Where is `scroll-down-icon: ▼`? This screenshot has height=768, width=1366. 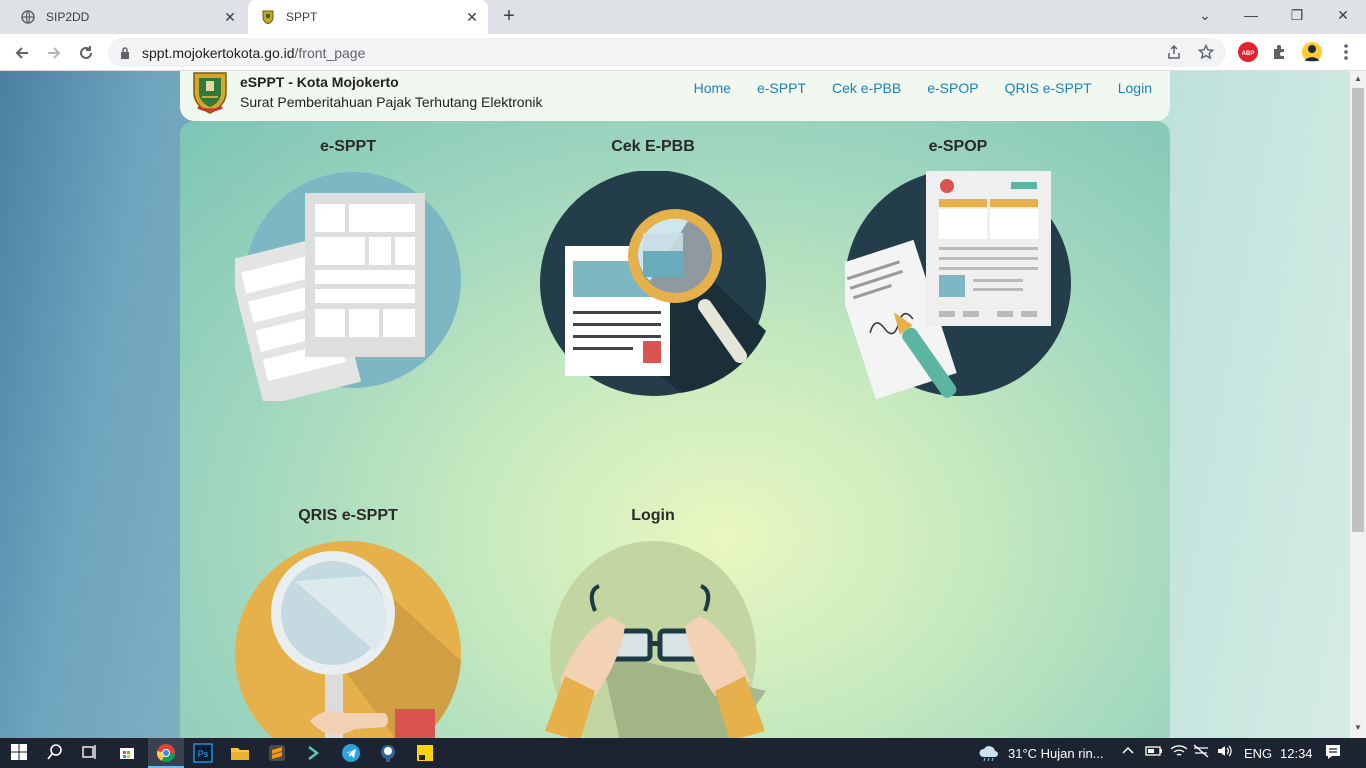
scroll-down-icon: ▼ is located at coordinates (1358, 728).